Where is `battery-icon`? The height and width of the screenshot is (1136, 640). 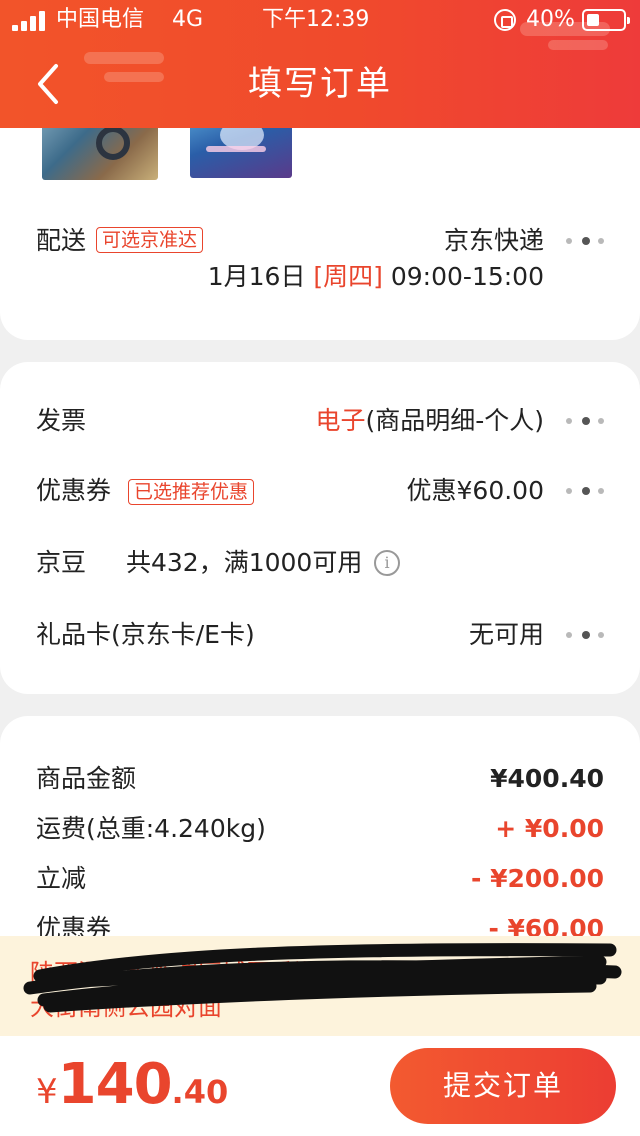
battery-icon is located at coordinates (606, 20).